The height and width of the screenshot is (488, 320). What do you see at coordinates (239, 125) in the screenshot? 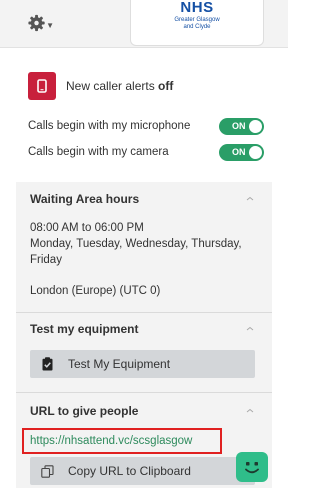
I see `microphone-toggle-state: ON` at bounding box center [239, 125].